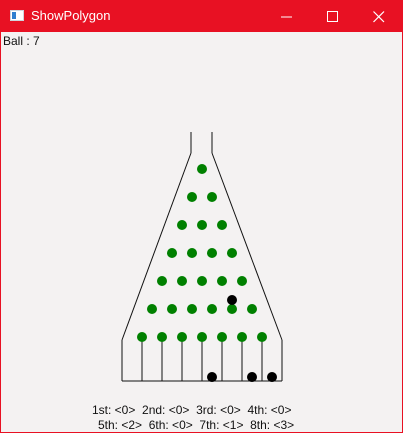 Image resolution: width=403 pixels, height=433 pixels. What do you see at coordinates (156, 246) in the screenshot?
I see `funnel-left-wall` at bounding box center [156, 246].